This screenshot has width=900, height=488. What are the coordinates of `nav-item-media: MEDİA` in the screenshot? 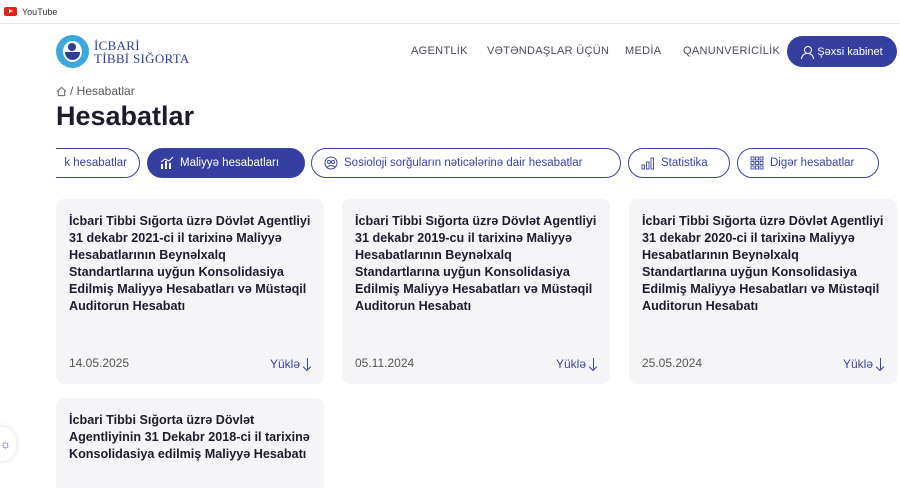 It's located at (643, 51).